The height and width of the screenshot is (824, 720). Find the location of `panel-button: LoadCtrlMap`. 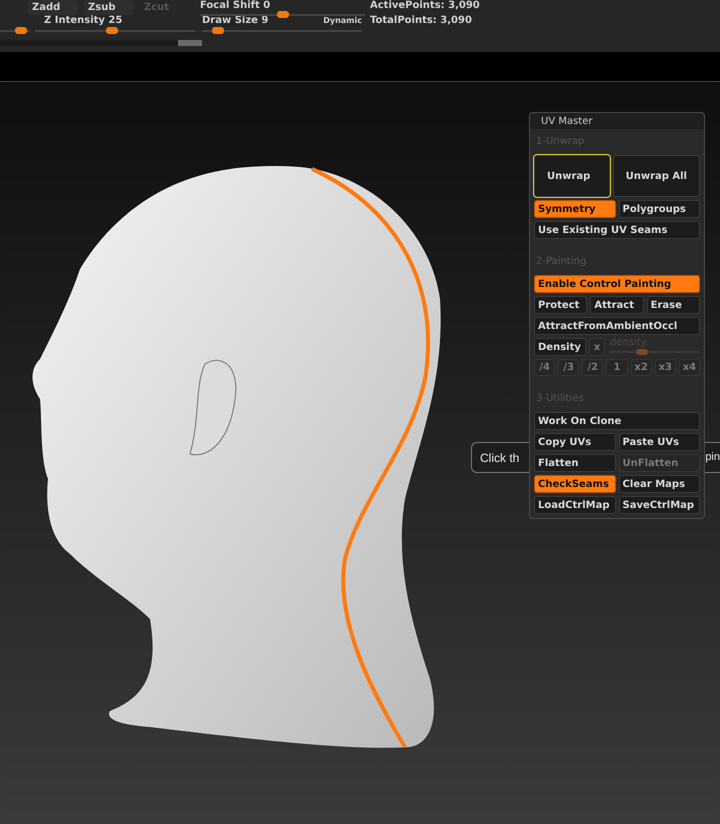

panel-button: LoadCtrlMap is located at coordinates (575, 505).